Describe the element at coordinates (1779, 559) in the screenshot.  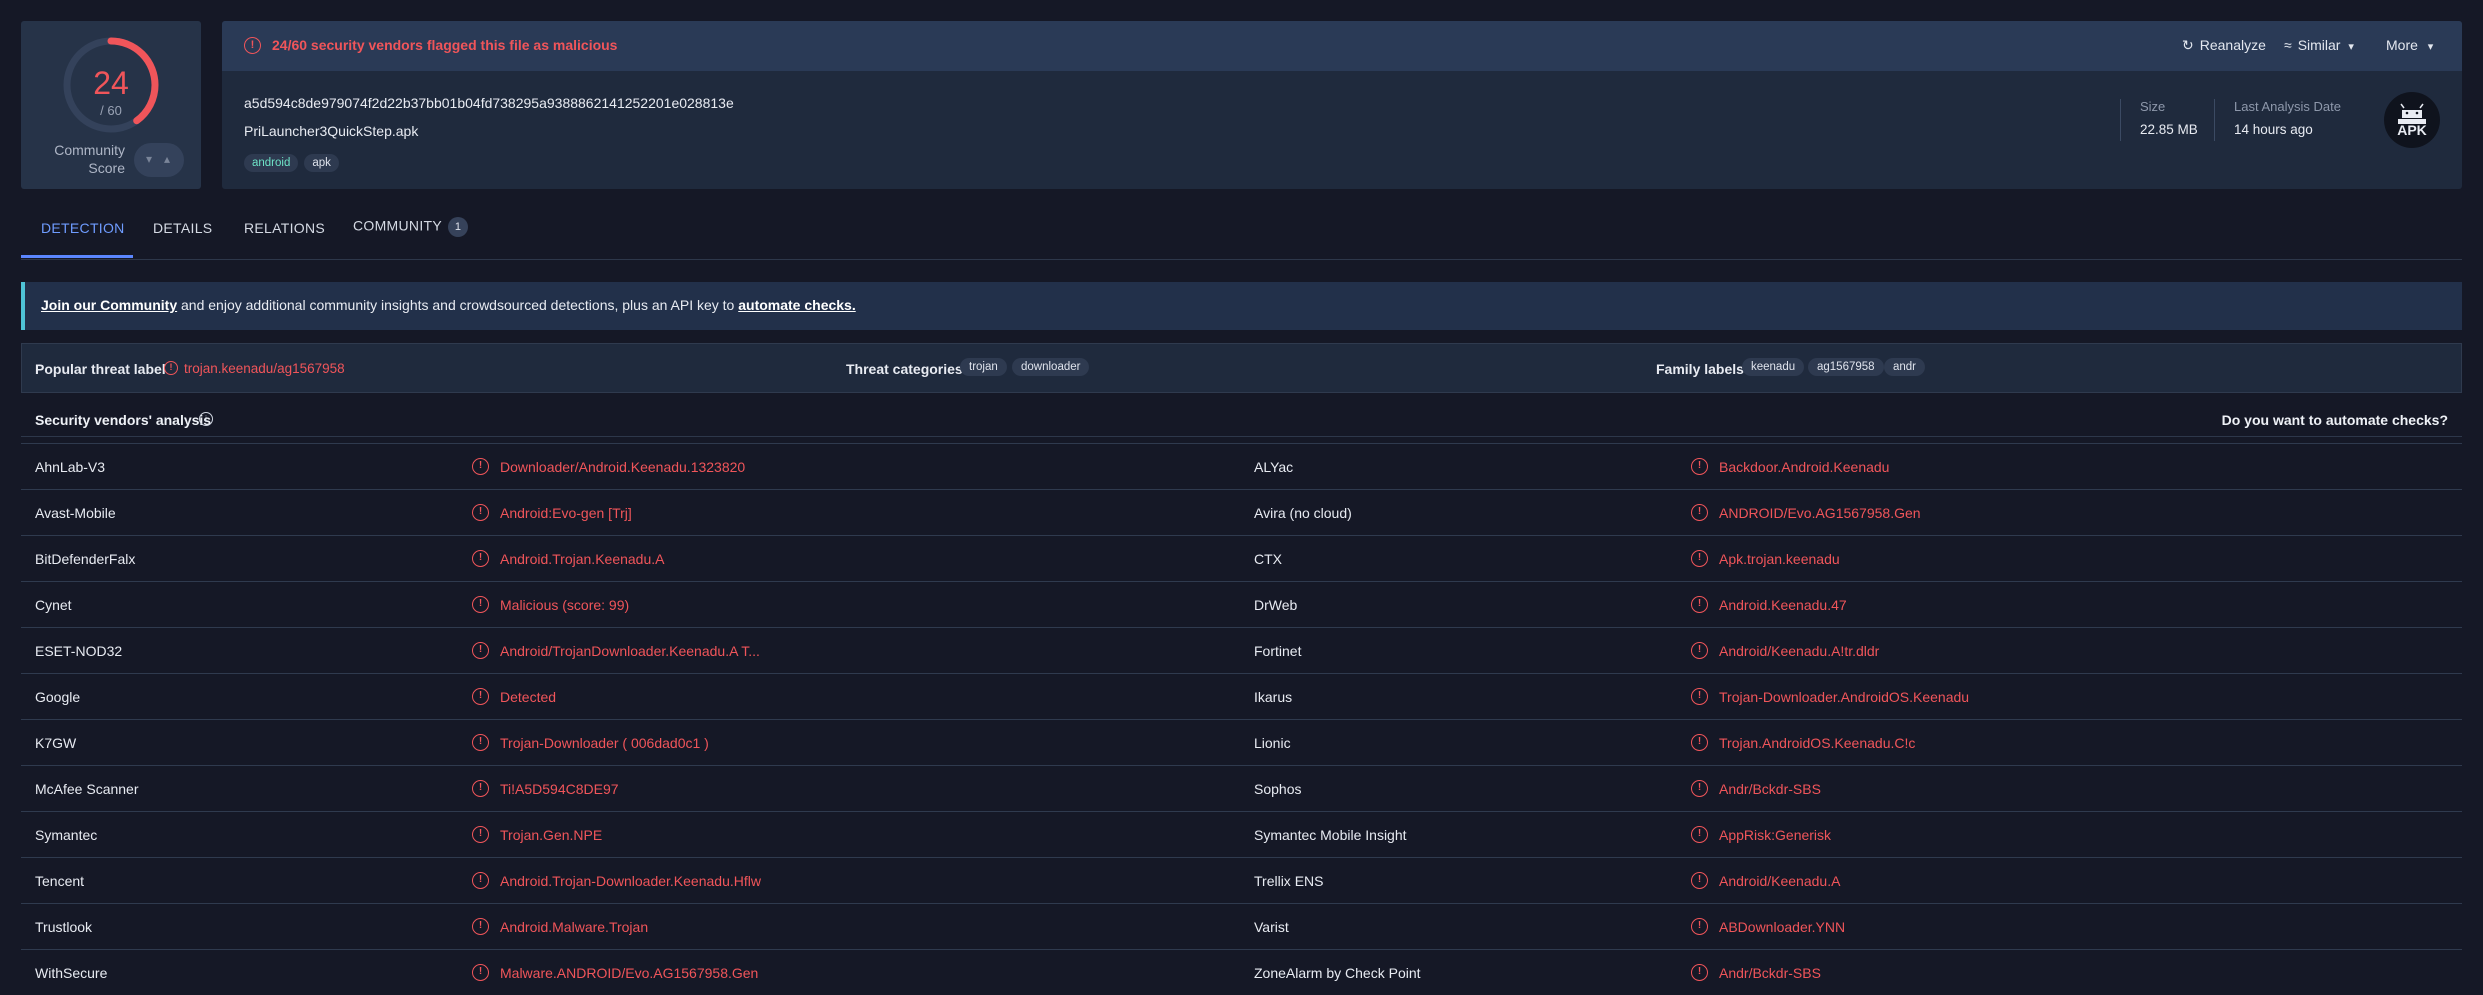
I see `vendor-result: Apk.trojan.keenadu` at that location.